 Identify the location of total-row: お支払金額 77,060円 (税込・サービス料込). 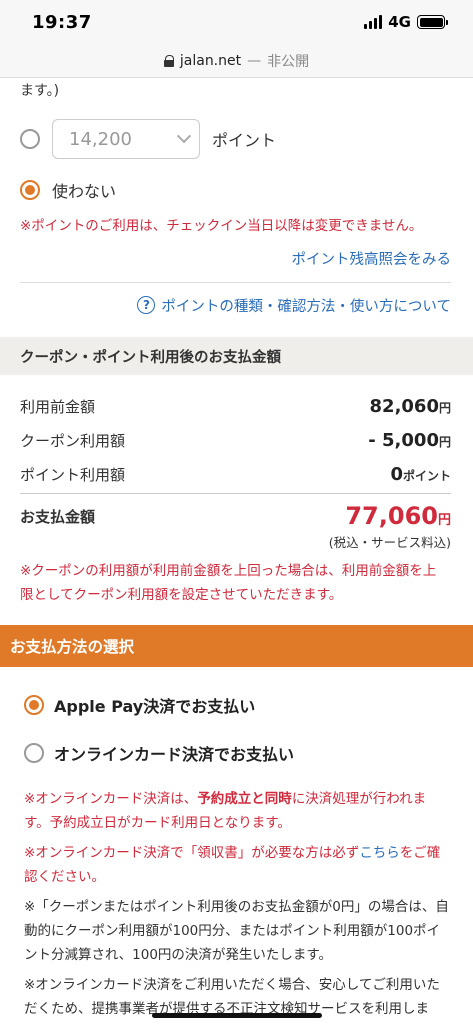
(235, 522).